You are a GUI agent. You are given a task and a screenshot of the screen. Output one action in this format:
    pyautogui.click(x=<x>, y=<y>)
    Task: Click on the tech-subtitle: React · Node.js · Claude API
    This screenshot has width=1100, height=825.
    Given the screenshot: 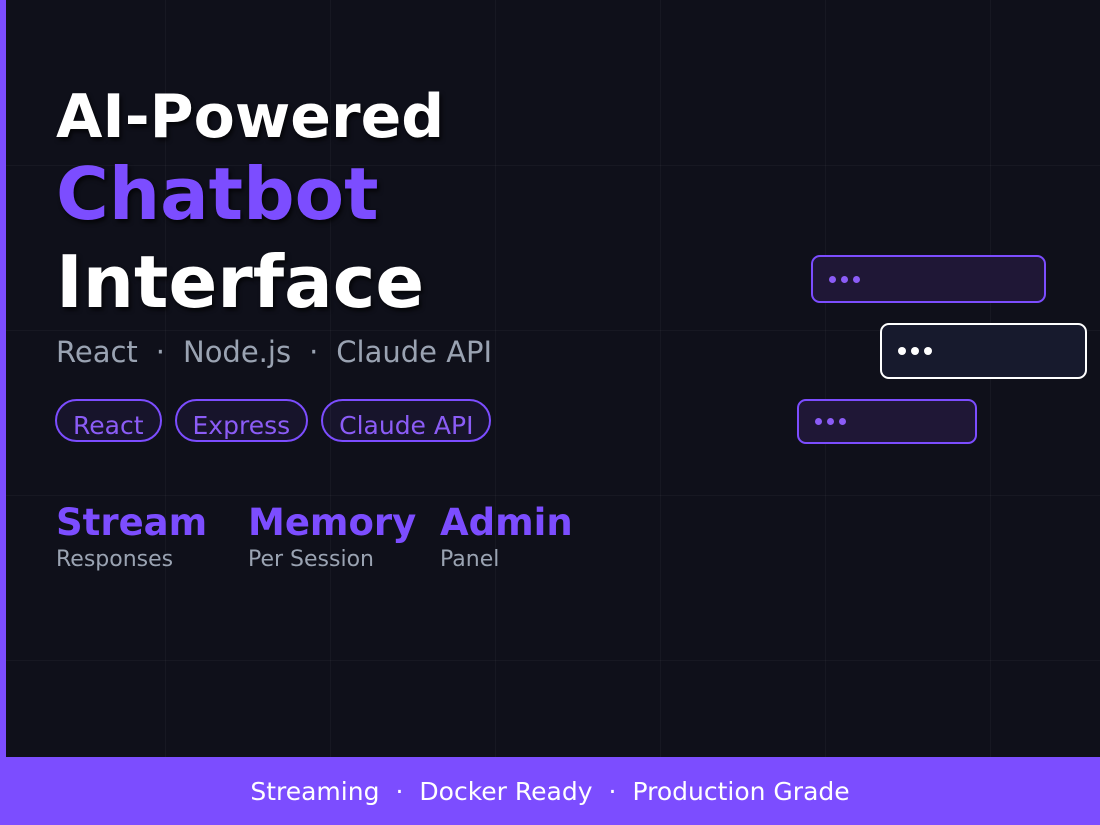 What is the action you would take?
    pyautogui.click(x=274, y=352)
    